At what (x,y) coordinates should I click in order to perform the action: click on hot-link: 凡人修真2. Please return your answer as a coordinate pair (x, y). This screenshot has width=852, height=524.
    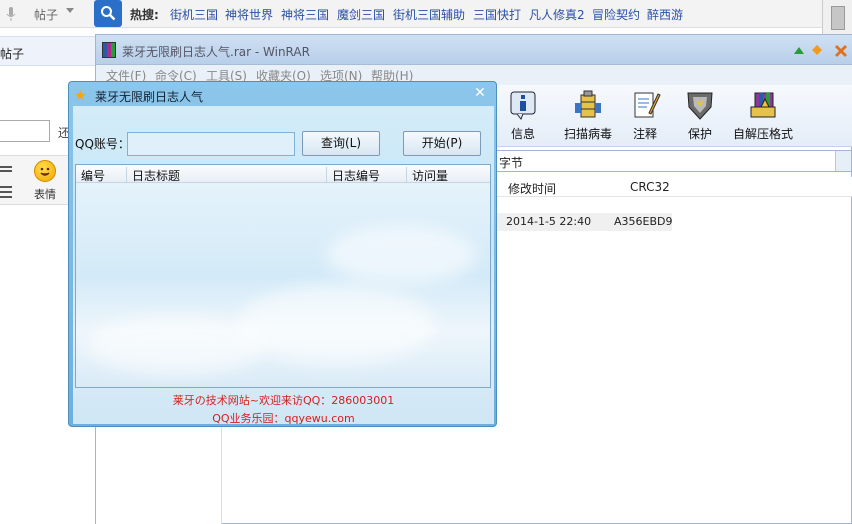
    Looking at the image, I should click on (557, 14).